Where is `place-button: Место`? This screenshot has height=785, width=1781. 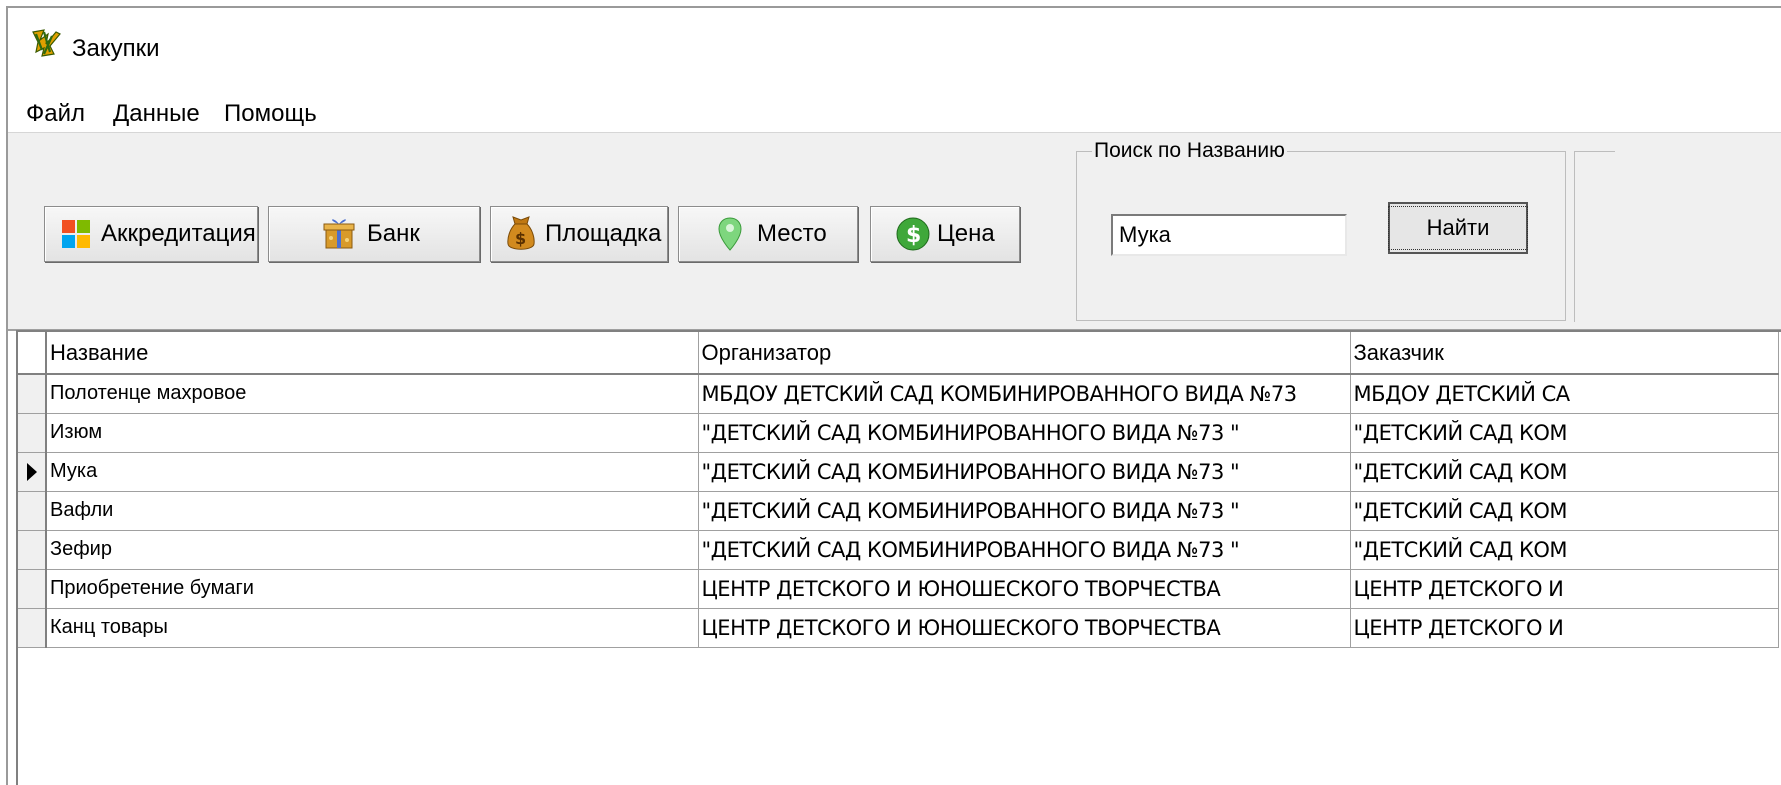 place-button: Место is located at coordinates (768, 234).